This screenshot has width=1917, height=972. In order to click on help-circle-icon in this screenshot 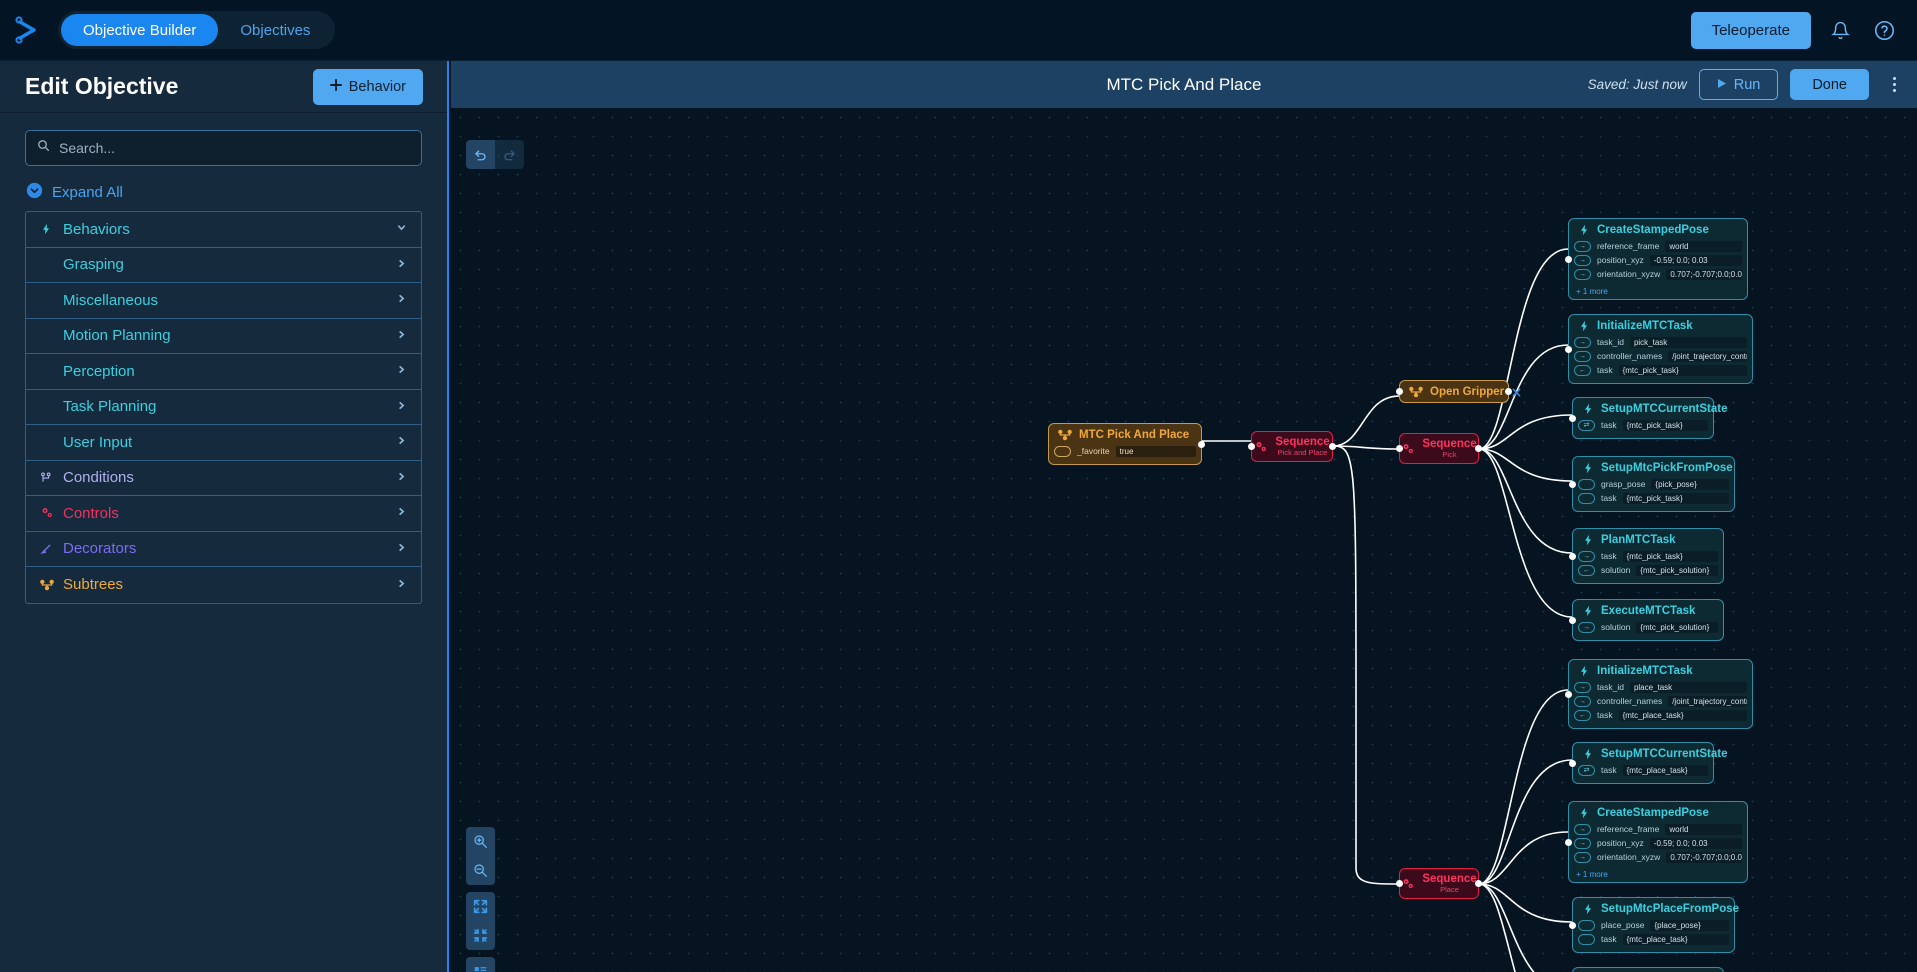, I will do `click(1884, 30)`.